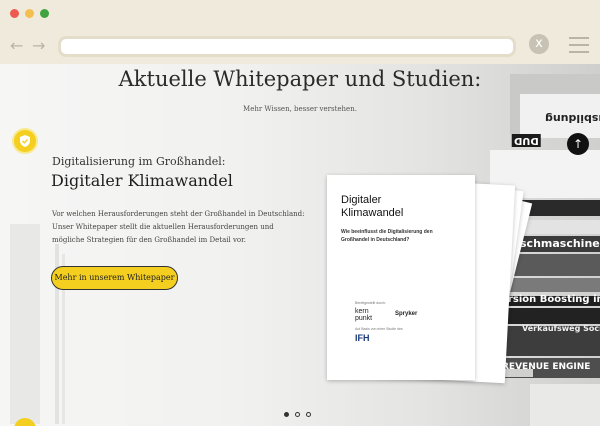  What do you see at coordinates (300, 109) in the screenshot?
I see `page-subheading: Mehr Wissen, besser verstehen.` at bounding box center [300, 109].